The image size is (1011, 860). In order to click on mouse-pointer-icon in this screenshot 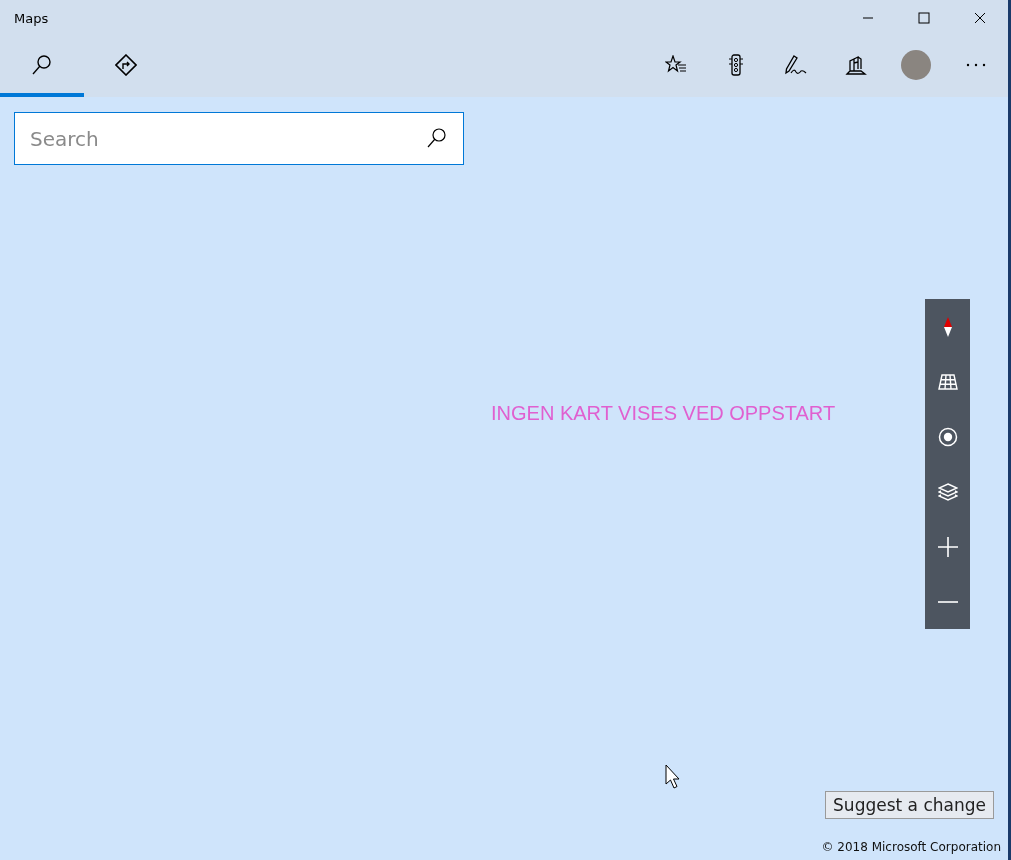, I will do `click(673, 777)`.